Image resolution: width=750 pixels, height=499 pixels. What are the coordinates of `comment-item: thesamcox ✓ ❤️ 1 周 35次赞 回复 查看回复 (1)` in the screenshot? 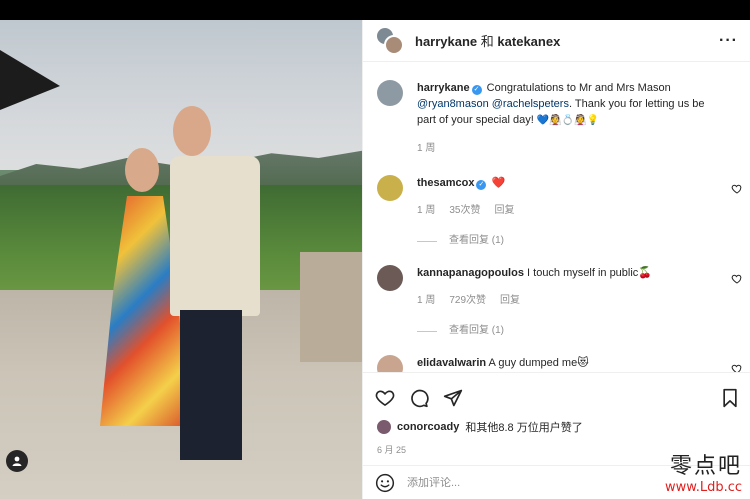 It's located at (556, 212).